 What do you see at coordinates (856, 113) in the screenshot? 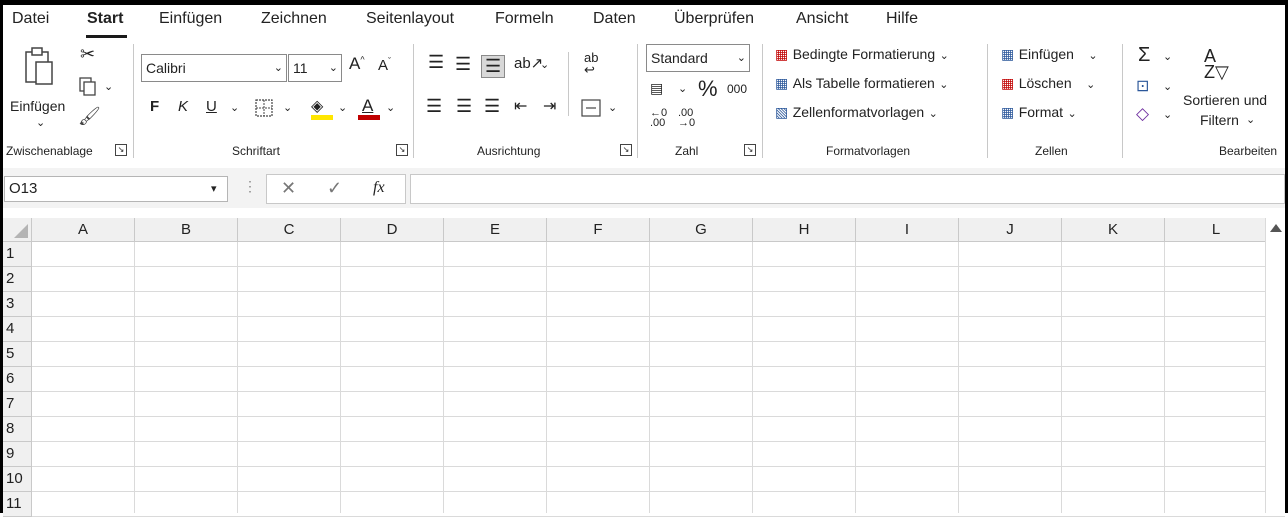
I see `cell-styles-button: ▧ Zellenformatvorlagen ⌄` at bounding box center [856, 113].